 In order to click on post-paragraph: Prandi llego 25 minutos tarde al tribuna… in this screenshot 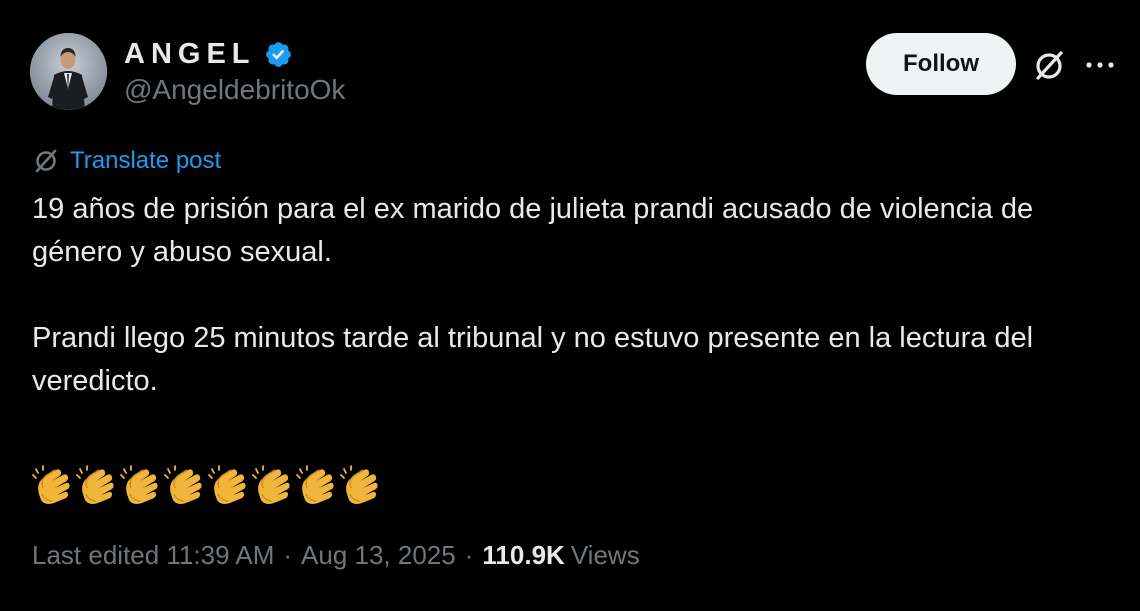, I will do `click(533, 359)`.